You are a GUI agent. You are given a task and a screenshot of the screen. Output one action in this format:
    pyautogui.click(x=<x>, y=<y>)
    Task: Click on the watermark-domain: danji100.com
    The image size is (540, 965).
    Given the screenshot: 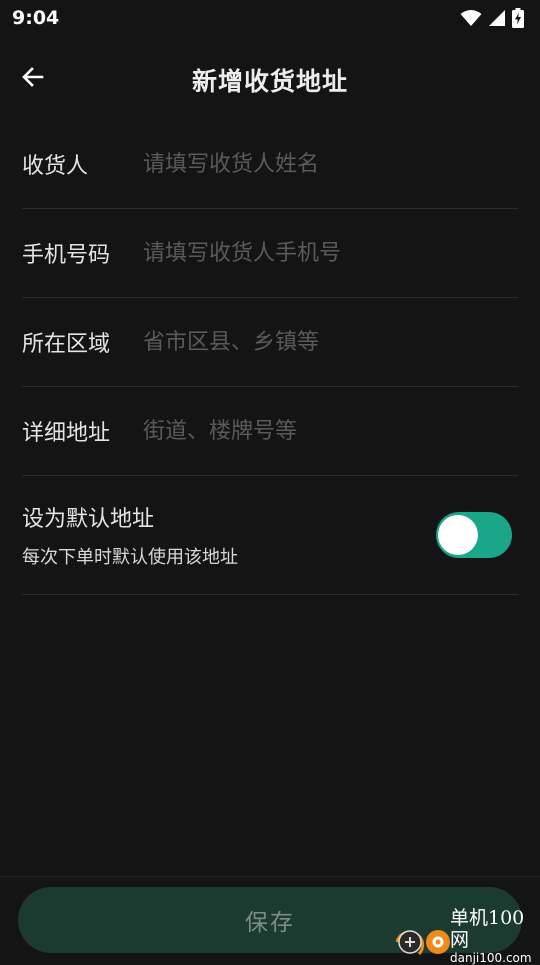 What is the action you would take?
    pyautogui.click(x=491, y=958)
    